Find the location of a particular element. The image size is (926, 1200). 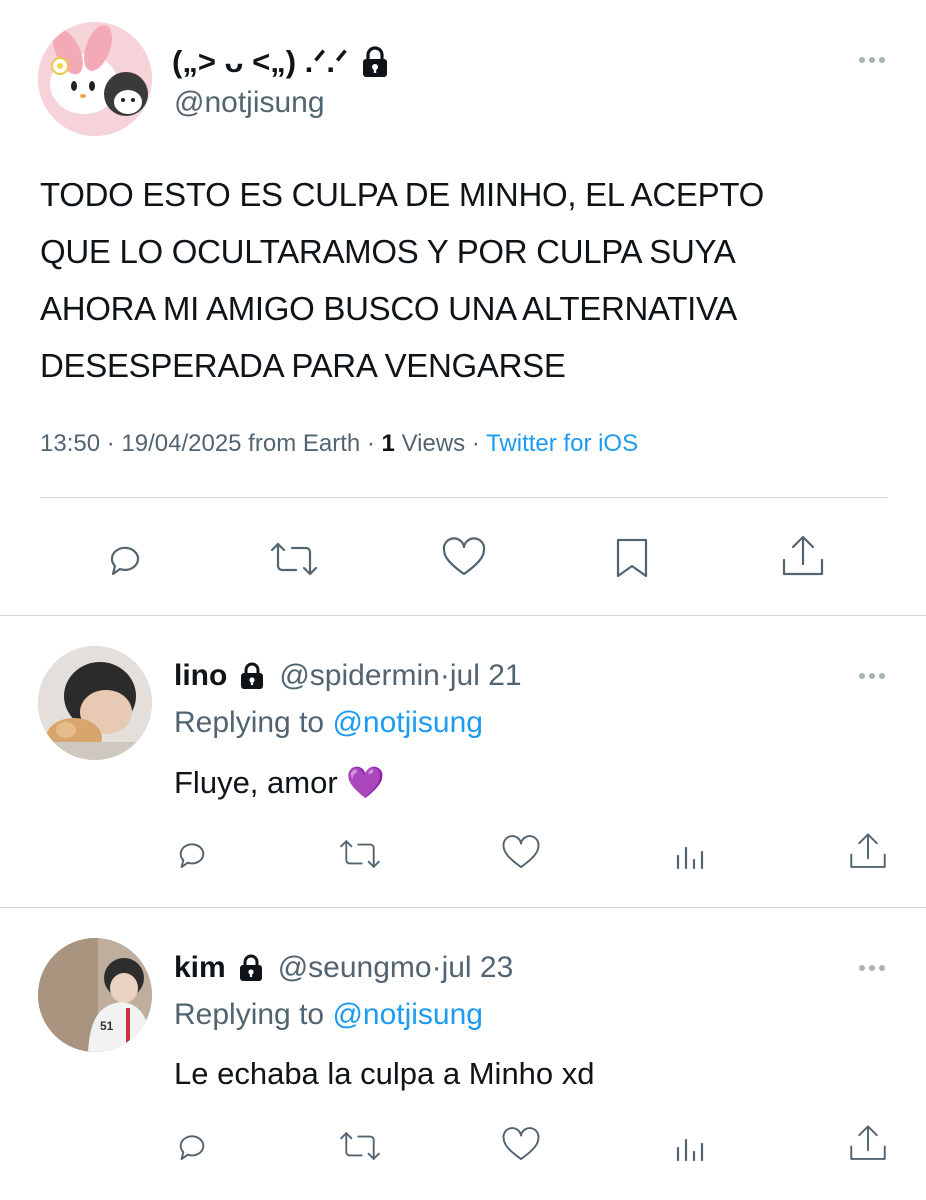

tweet-time: 13:50 is located at coordinates (70, 443).